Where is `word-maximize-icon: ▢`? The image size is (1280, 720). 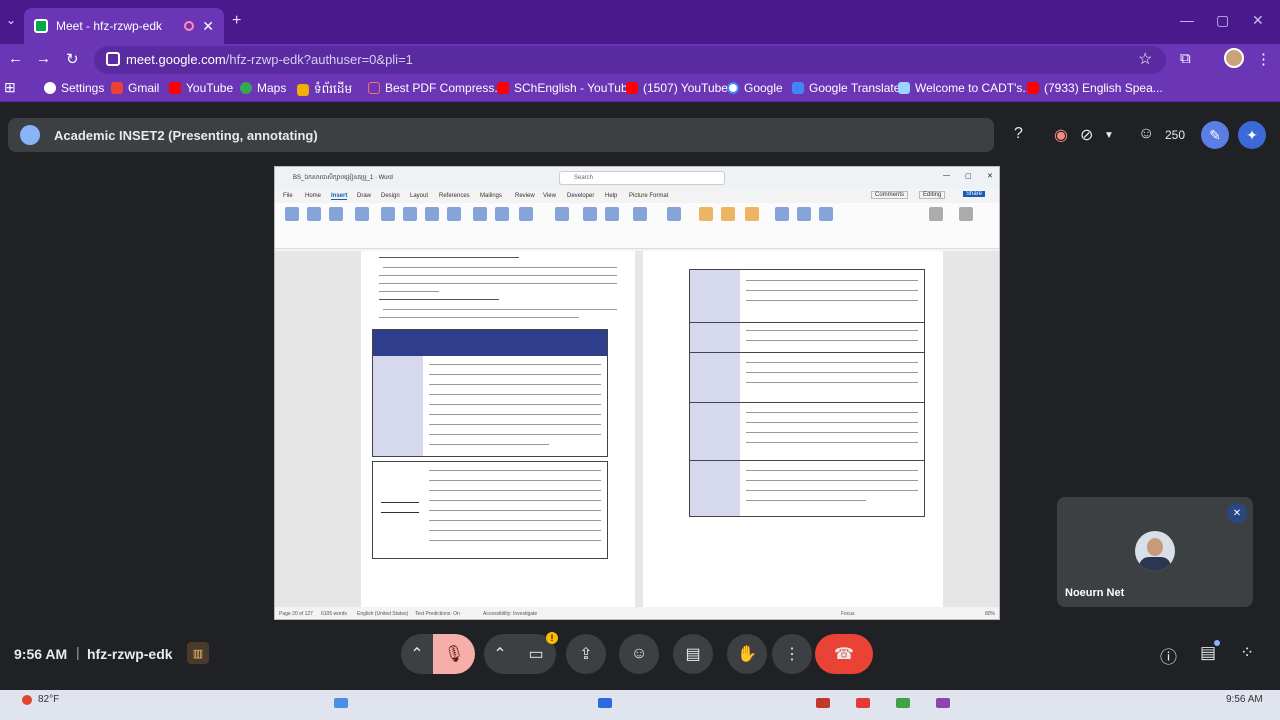 word-maximize-icon: ▢ is located at coordinates (968, 176).